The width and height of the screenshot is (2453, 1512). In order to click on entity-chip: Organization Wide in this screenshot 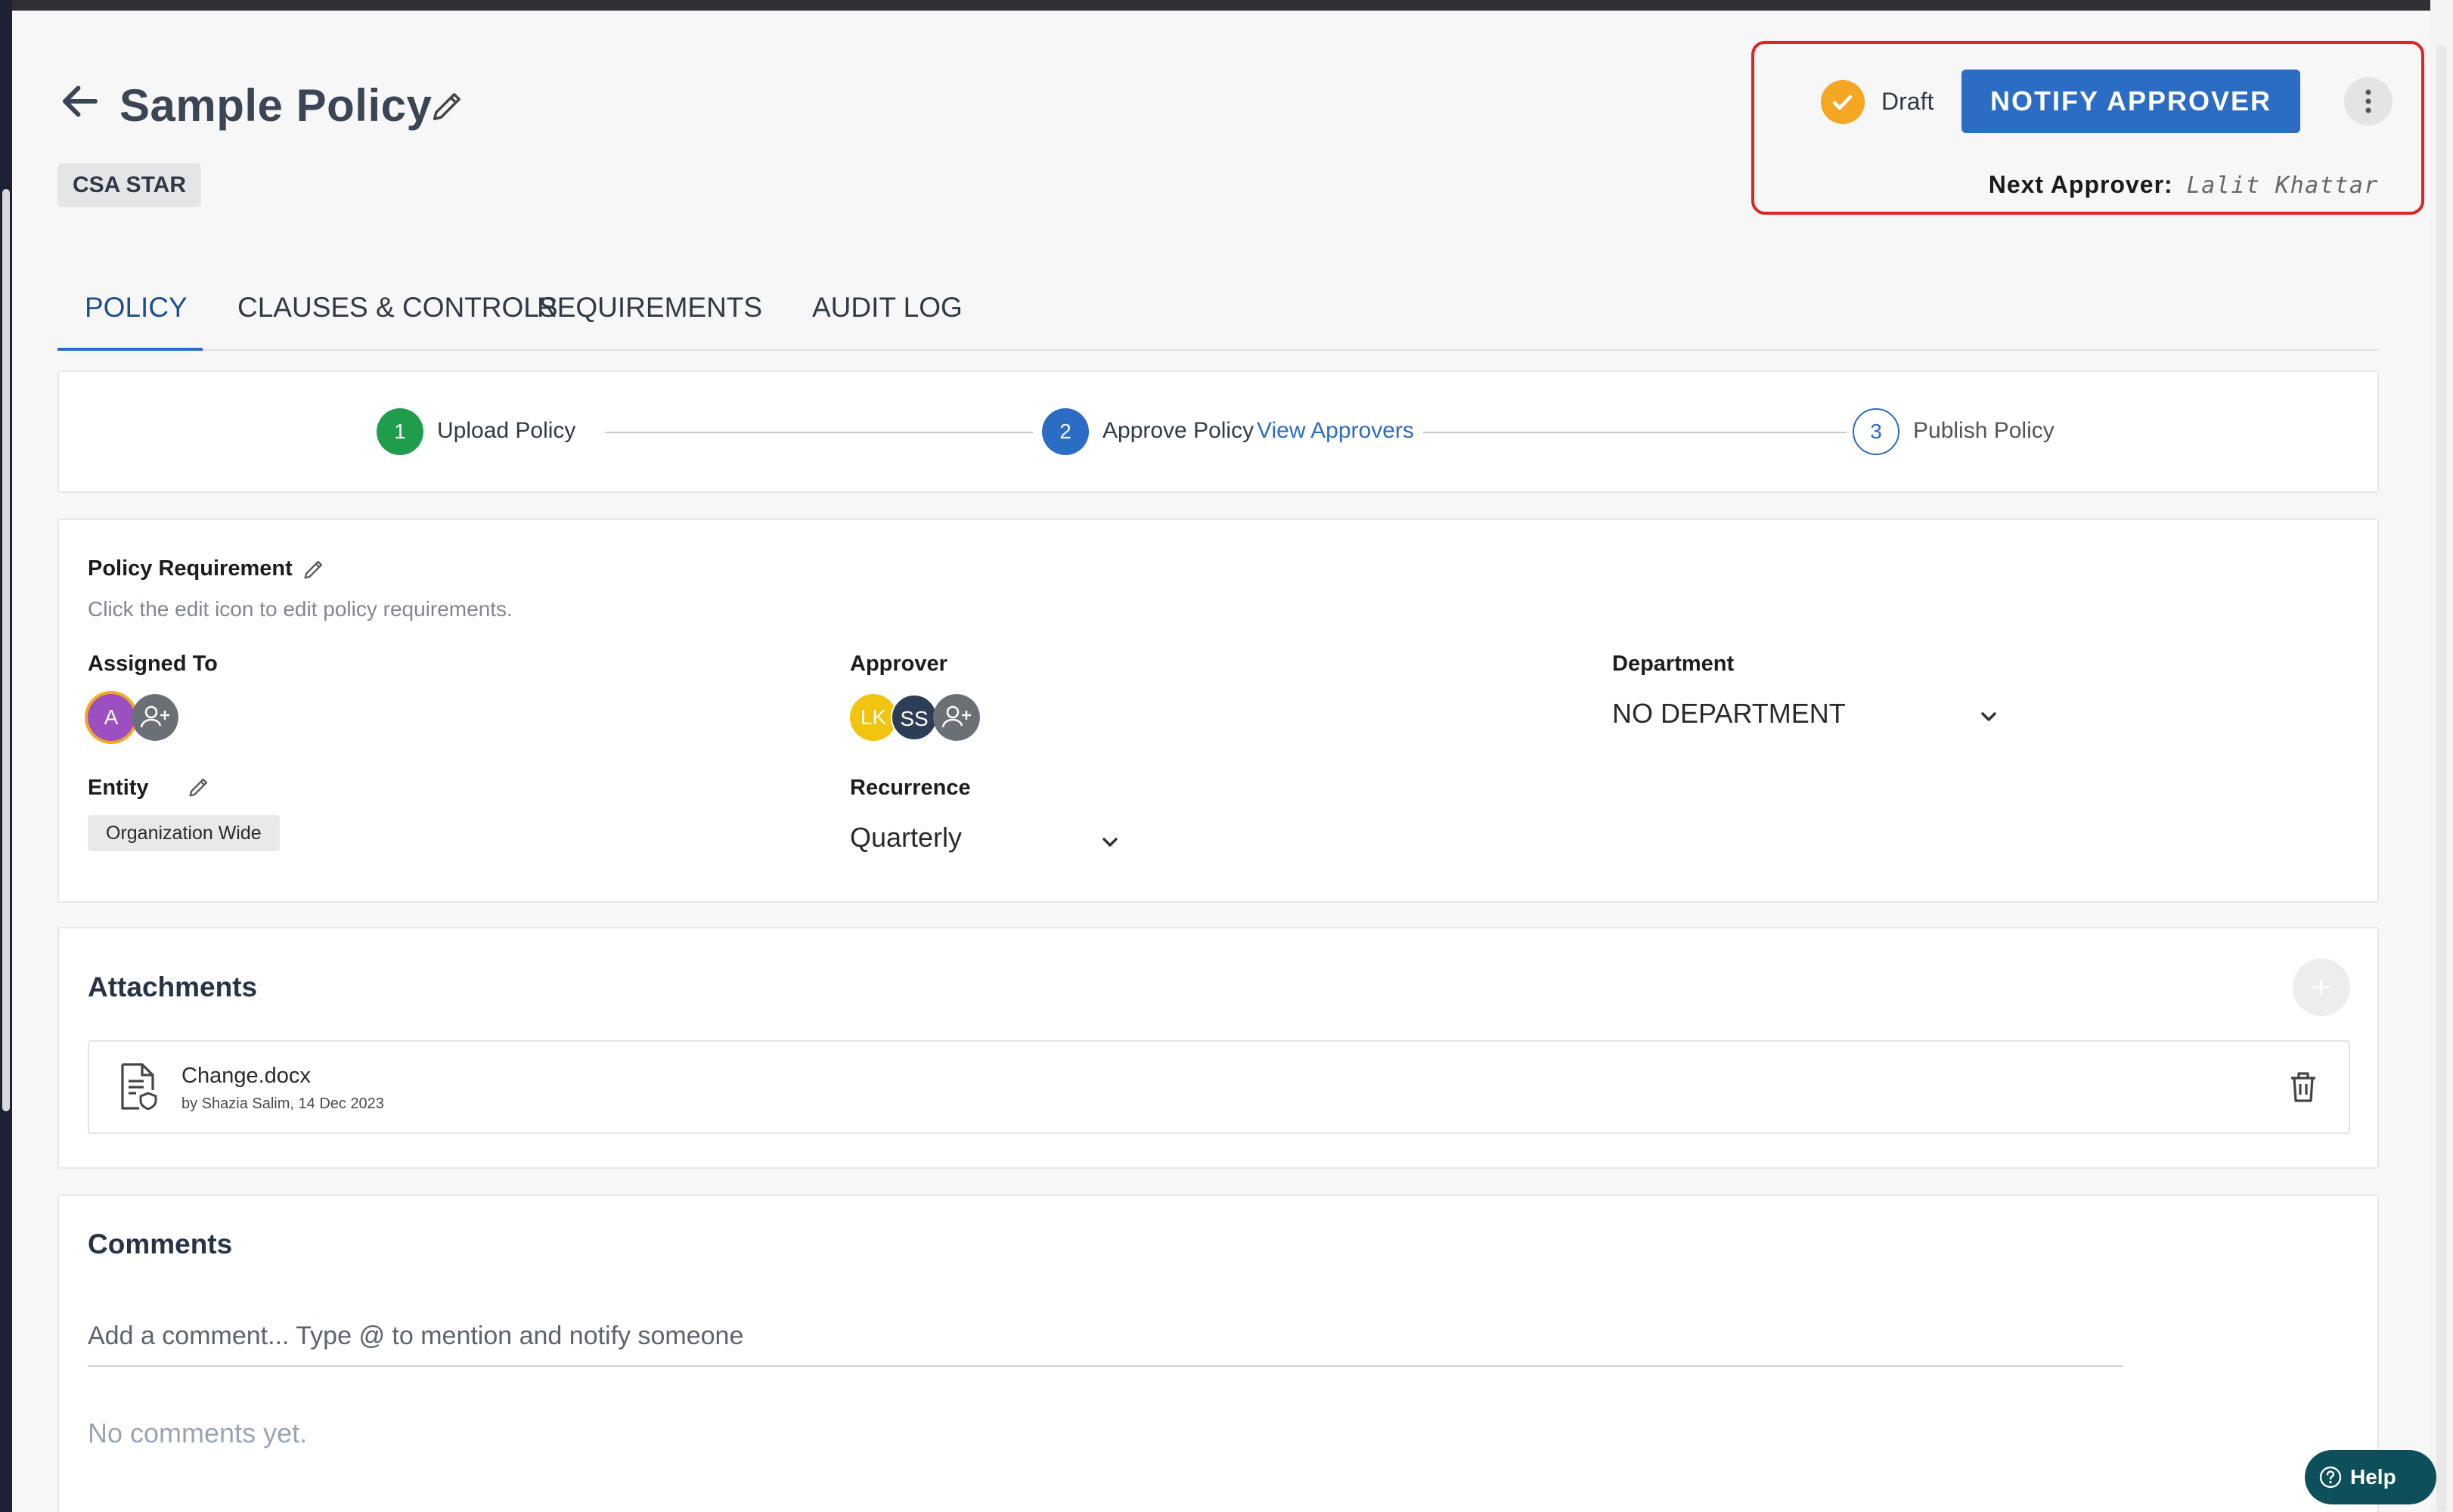, I will do `click(184, 833)`.